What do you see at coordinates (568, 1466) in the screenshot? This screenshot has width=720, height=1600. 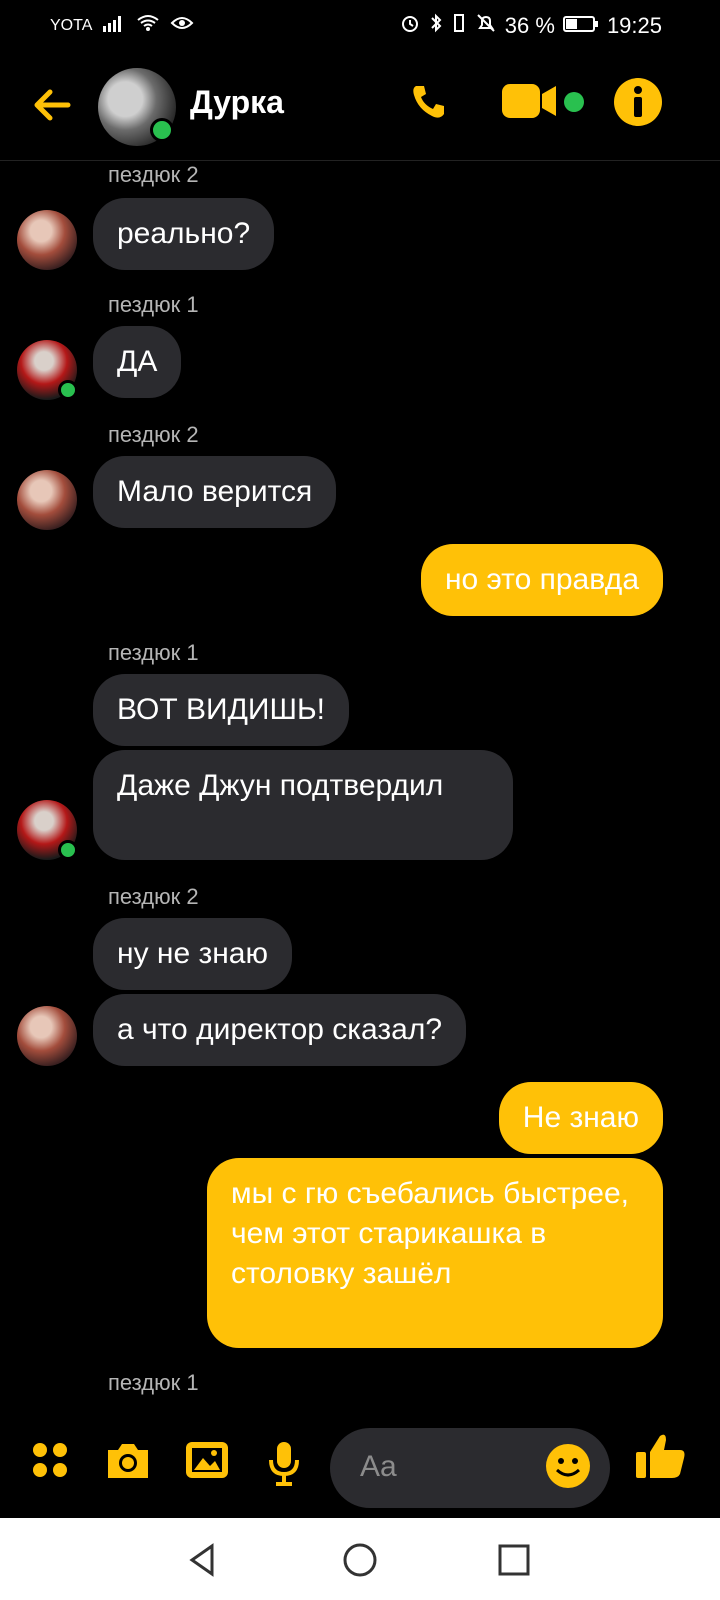 I see `emoji-icon` at bounding box center [568, 1466].